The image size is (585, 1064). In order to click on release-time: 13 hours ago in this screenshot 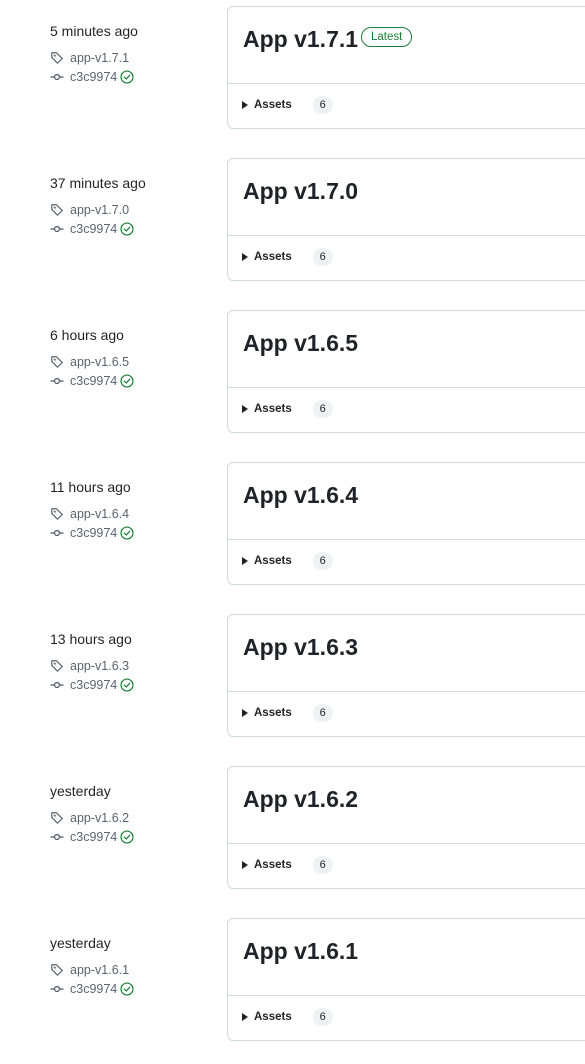, I will do `click(135, 639)`.